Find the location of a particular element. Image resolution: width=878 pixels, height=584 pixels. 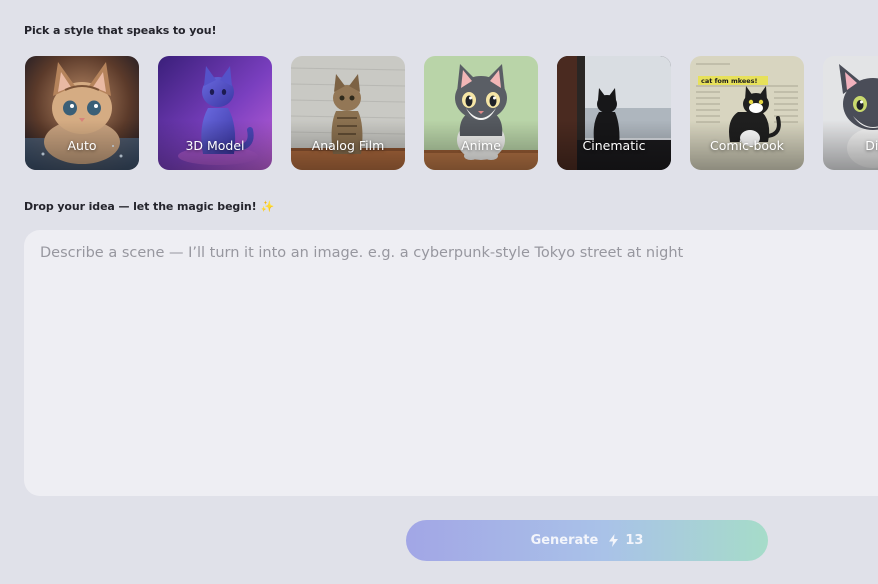

prompt-heading: Drop your idea — let the magic begin! ✨ is located at coordinates (149, 206).